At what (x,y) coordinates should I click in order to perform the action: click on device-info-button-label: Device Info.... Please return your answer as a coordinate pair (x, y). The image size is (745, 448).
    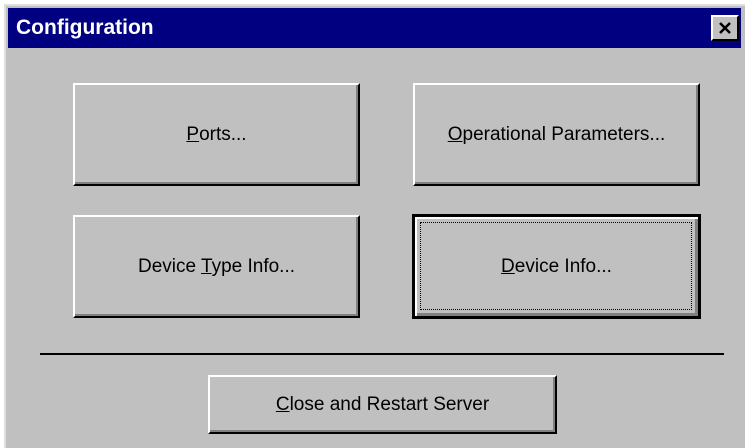
    Looking at the image, I should click on (556, 266).